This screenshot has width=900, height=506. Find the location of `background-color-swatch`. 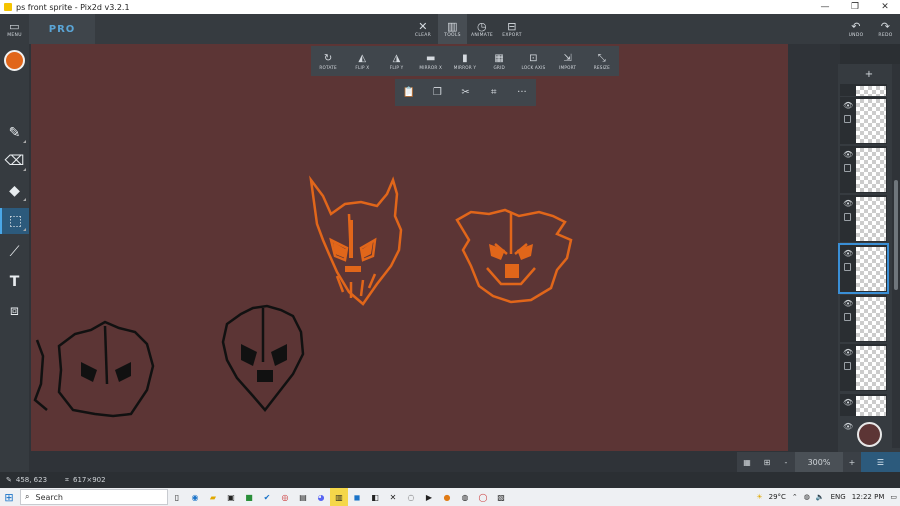

background-color-swatch is located at coordinates (869, 434).